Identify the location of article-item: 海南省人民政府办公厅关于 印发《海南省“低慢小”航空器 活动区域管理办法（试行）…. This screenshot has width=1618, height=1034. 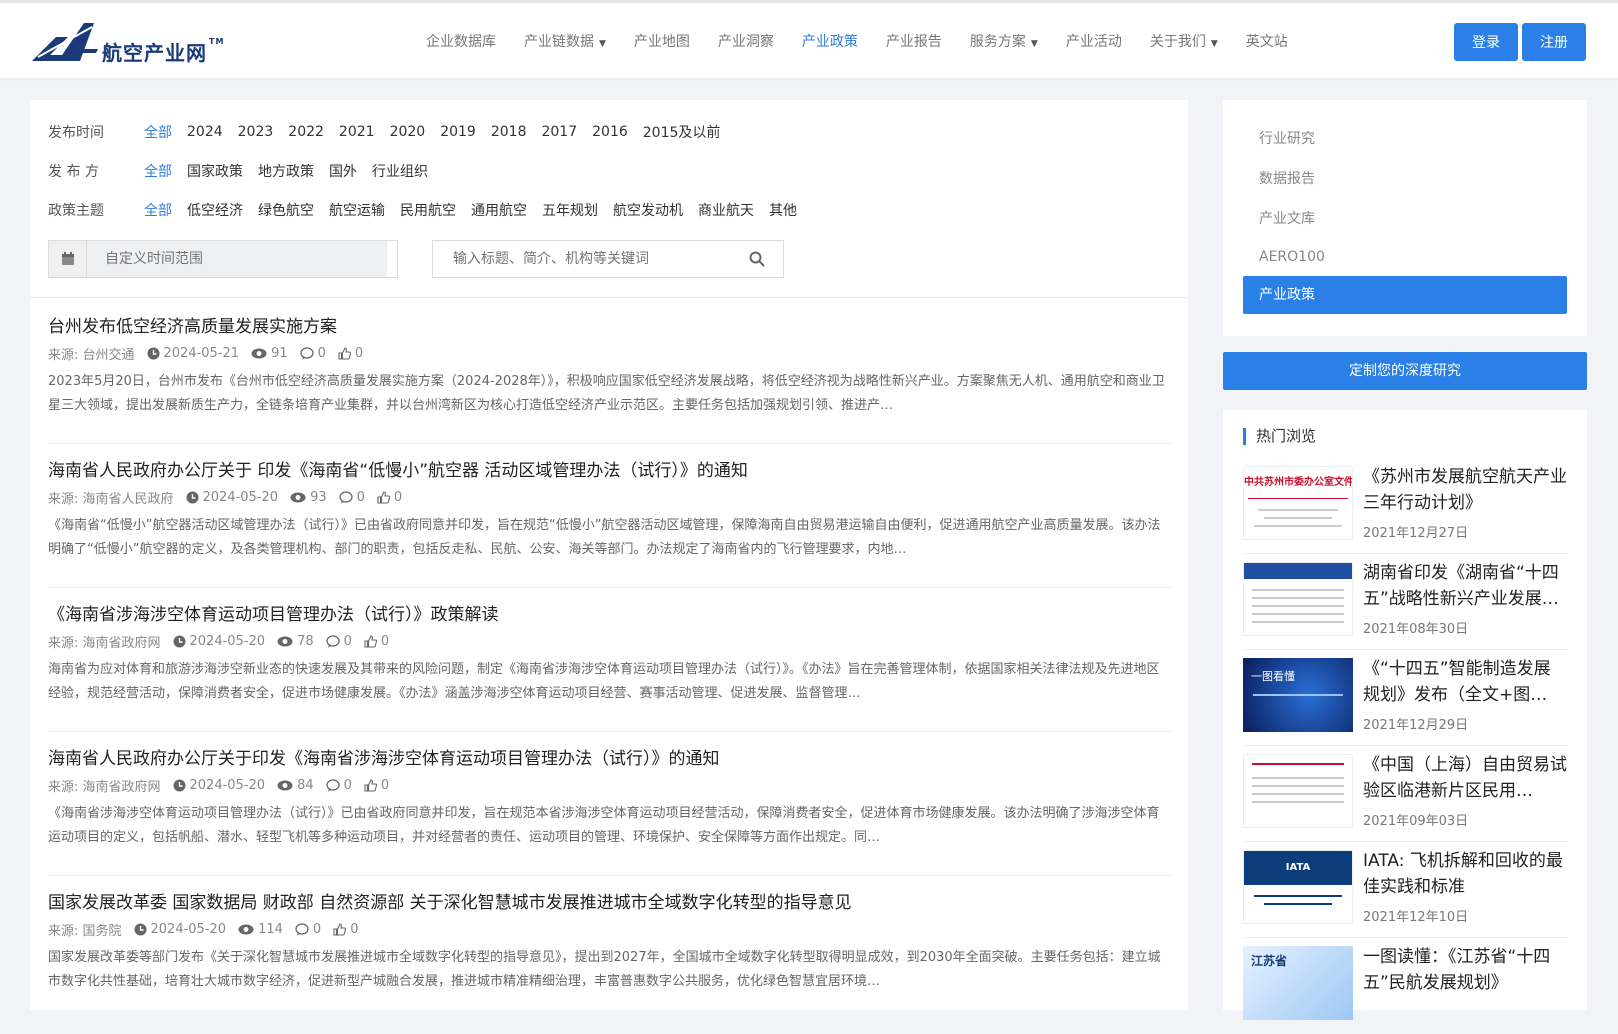
(610, 515).